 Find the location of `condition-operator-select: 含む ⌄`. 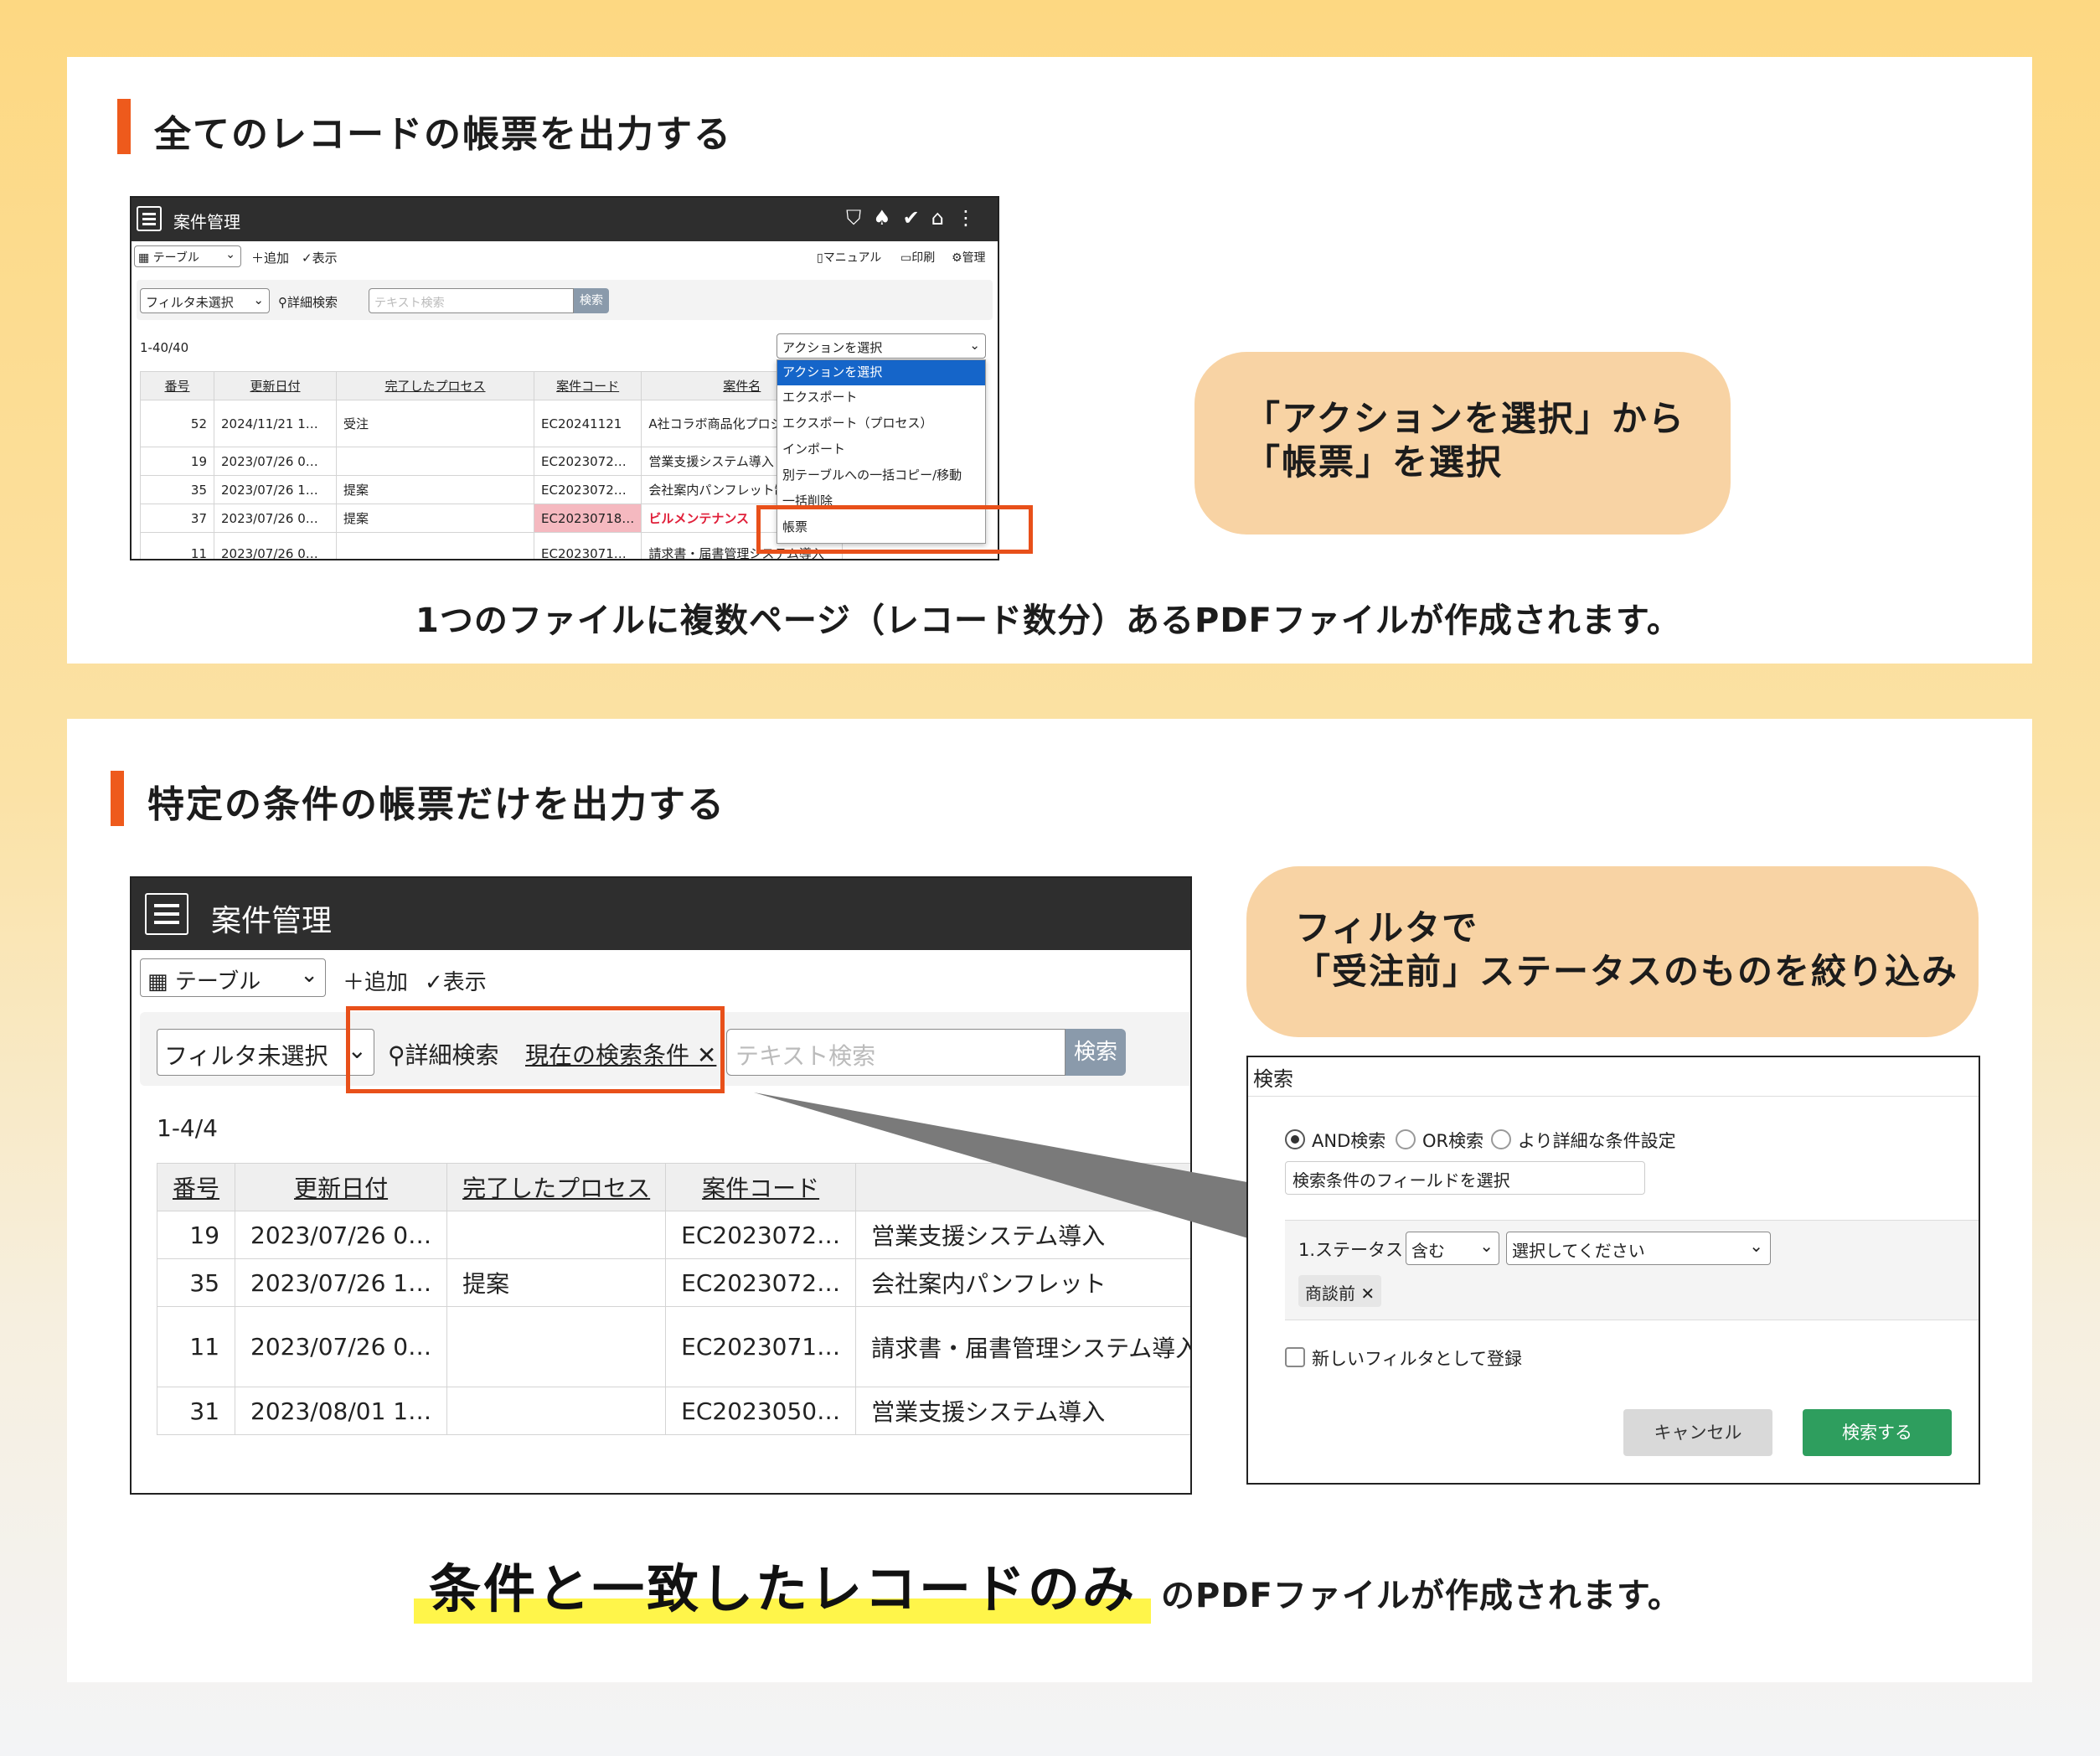

condition-operator-select: 含む ⌄ is located at coordinates (1453, 1248).